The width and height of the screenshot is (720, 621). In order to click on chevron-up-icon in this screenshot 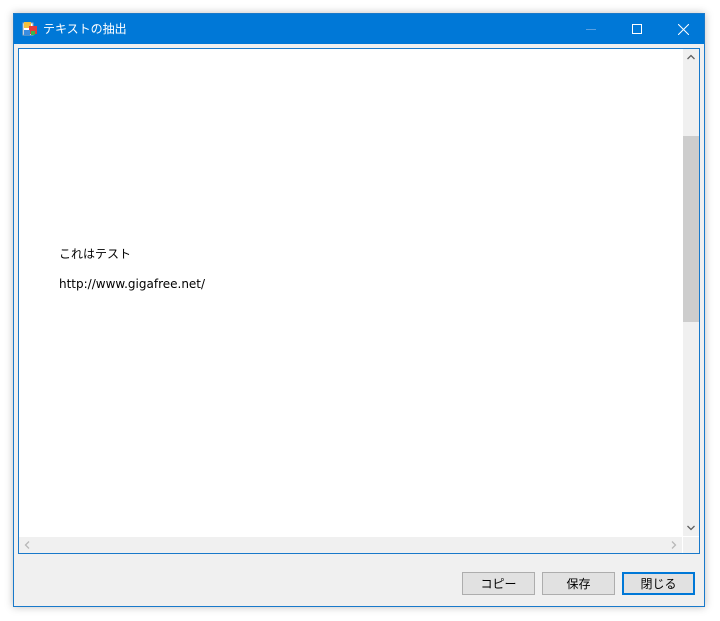, I will do `click(691, 57)`.